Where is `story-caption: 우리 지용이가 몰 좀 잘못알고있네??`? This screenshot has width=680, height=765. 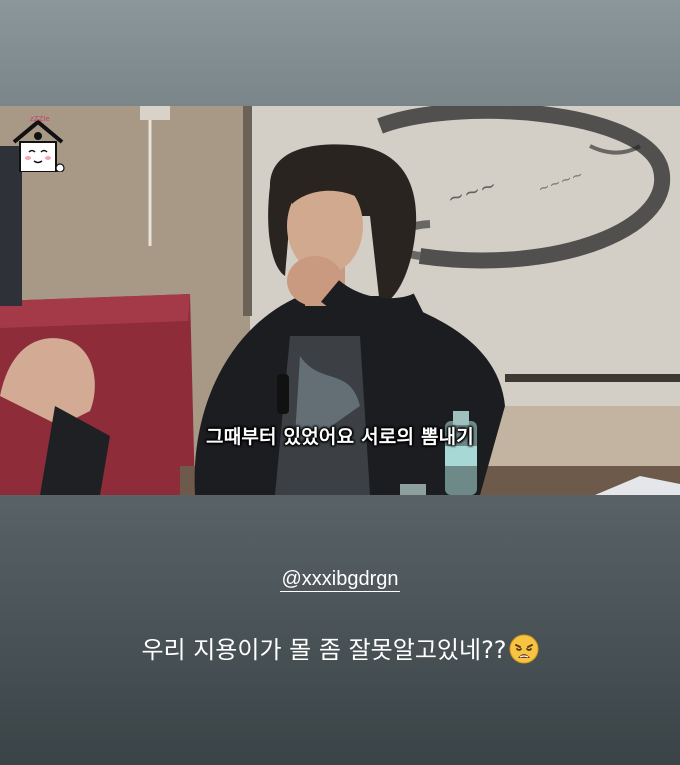 story-caption: 우리 지용이가 몰 좀 잘못알고있네?? is located at coordinates (340, 653).